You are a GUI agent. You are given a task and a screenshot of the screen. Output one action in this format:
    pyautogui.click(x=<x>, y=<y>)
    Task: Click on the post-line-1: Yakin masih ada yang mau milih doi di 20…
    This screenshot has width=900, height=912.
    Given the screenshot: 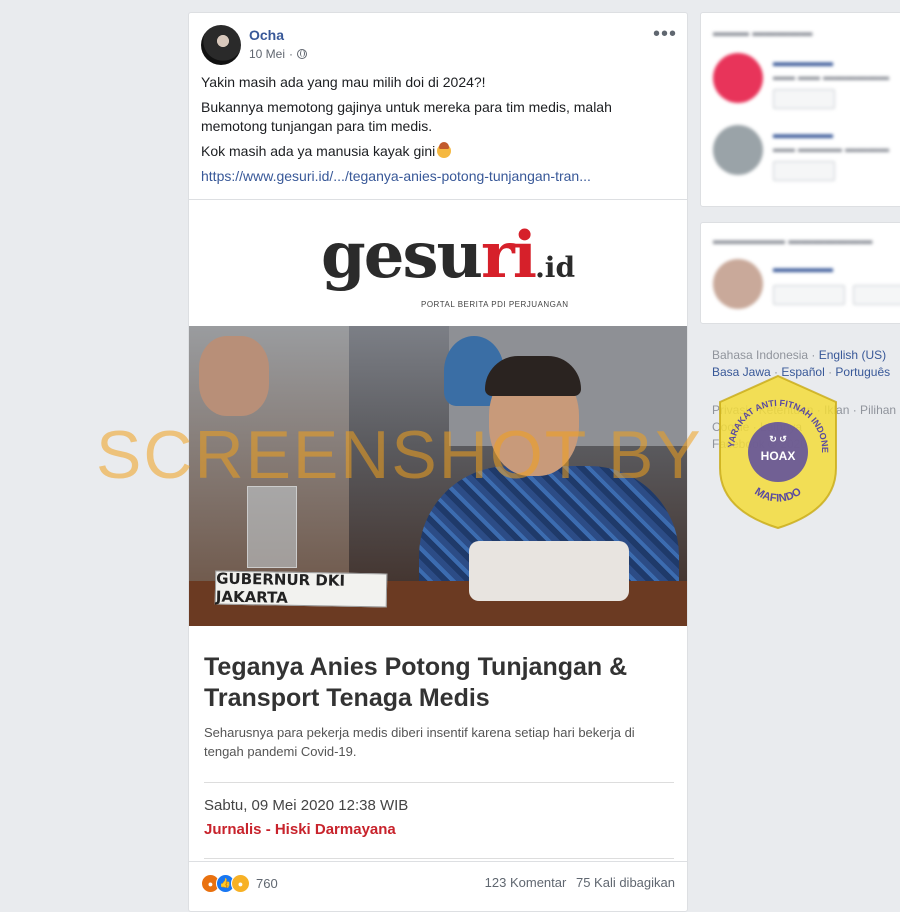 What is the action you would take?
    pyautogui.click(x=343, y=82)
    